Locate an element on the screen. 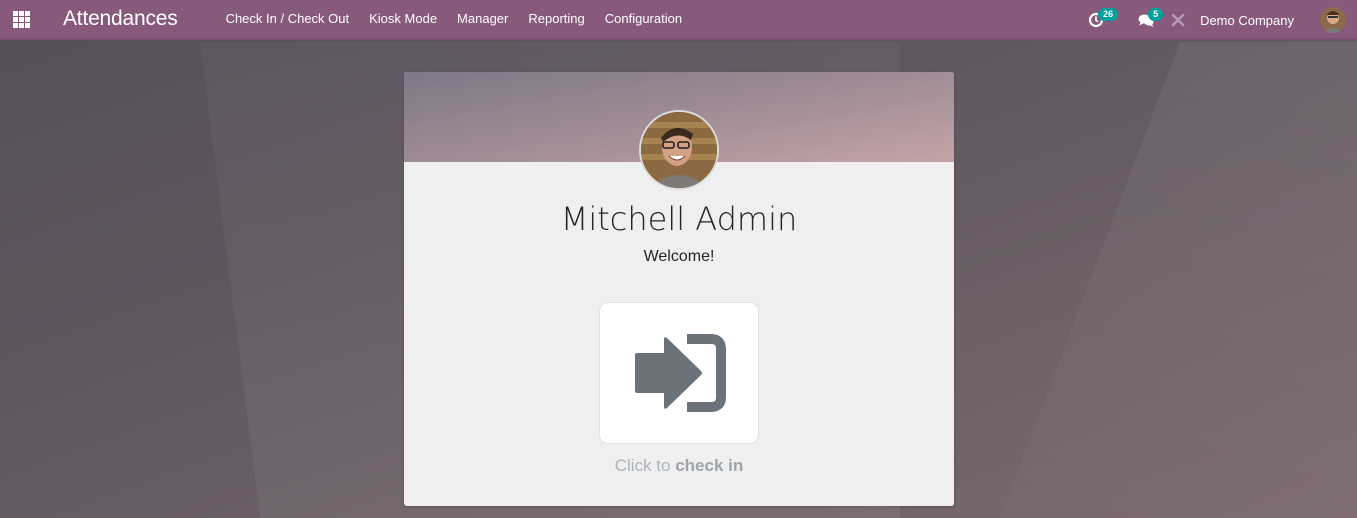  menu-item-check-in-out: Check In / Check Out is located at coordinates (288, 19).